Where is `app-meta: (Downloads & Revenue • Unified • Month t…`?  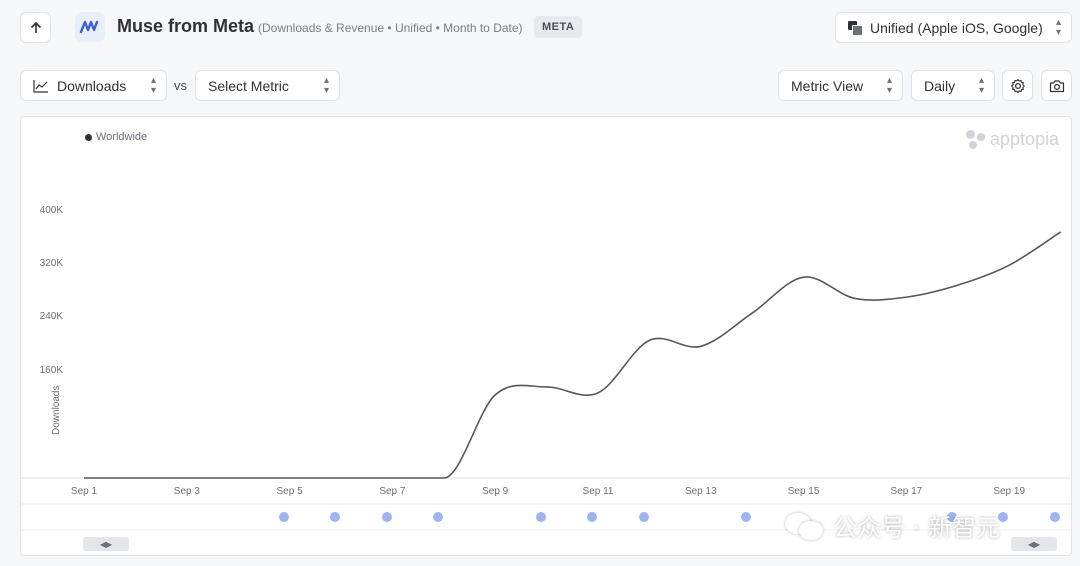 app-meta: (Downloads & Revenue • Unified • Month t… is located at coordinates (390, 28).